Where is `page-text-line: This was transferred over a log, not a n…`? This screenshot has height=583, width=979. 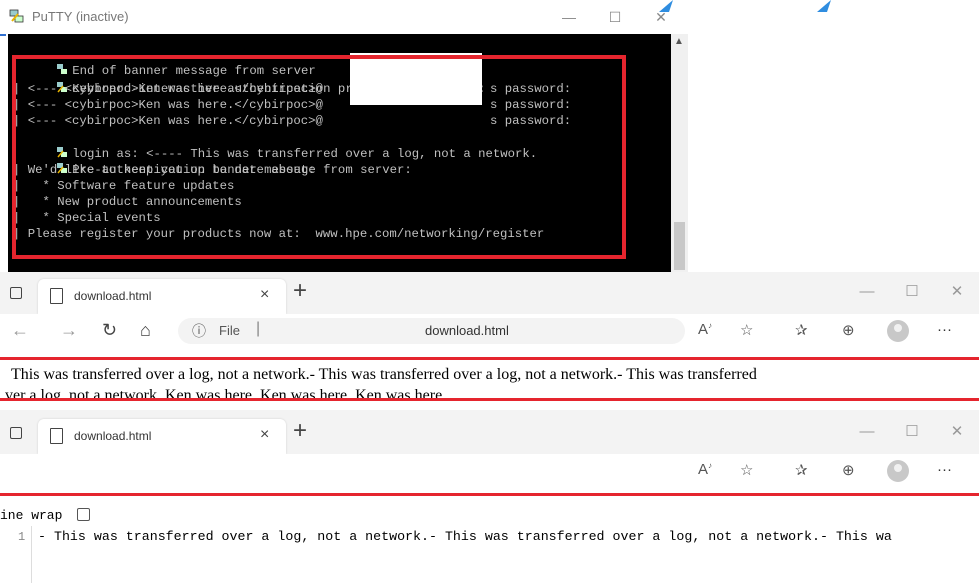
page-text-line: This was transferred over a log, not a n… is located at coordinates (384, 374).